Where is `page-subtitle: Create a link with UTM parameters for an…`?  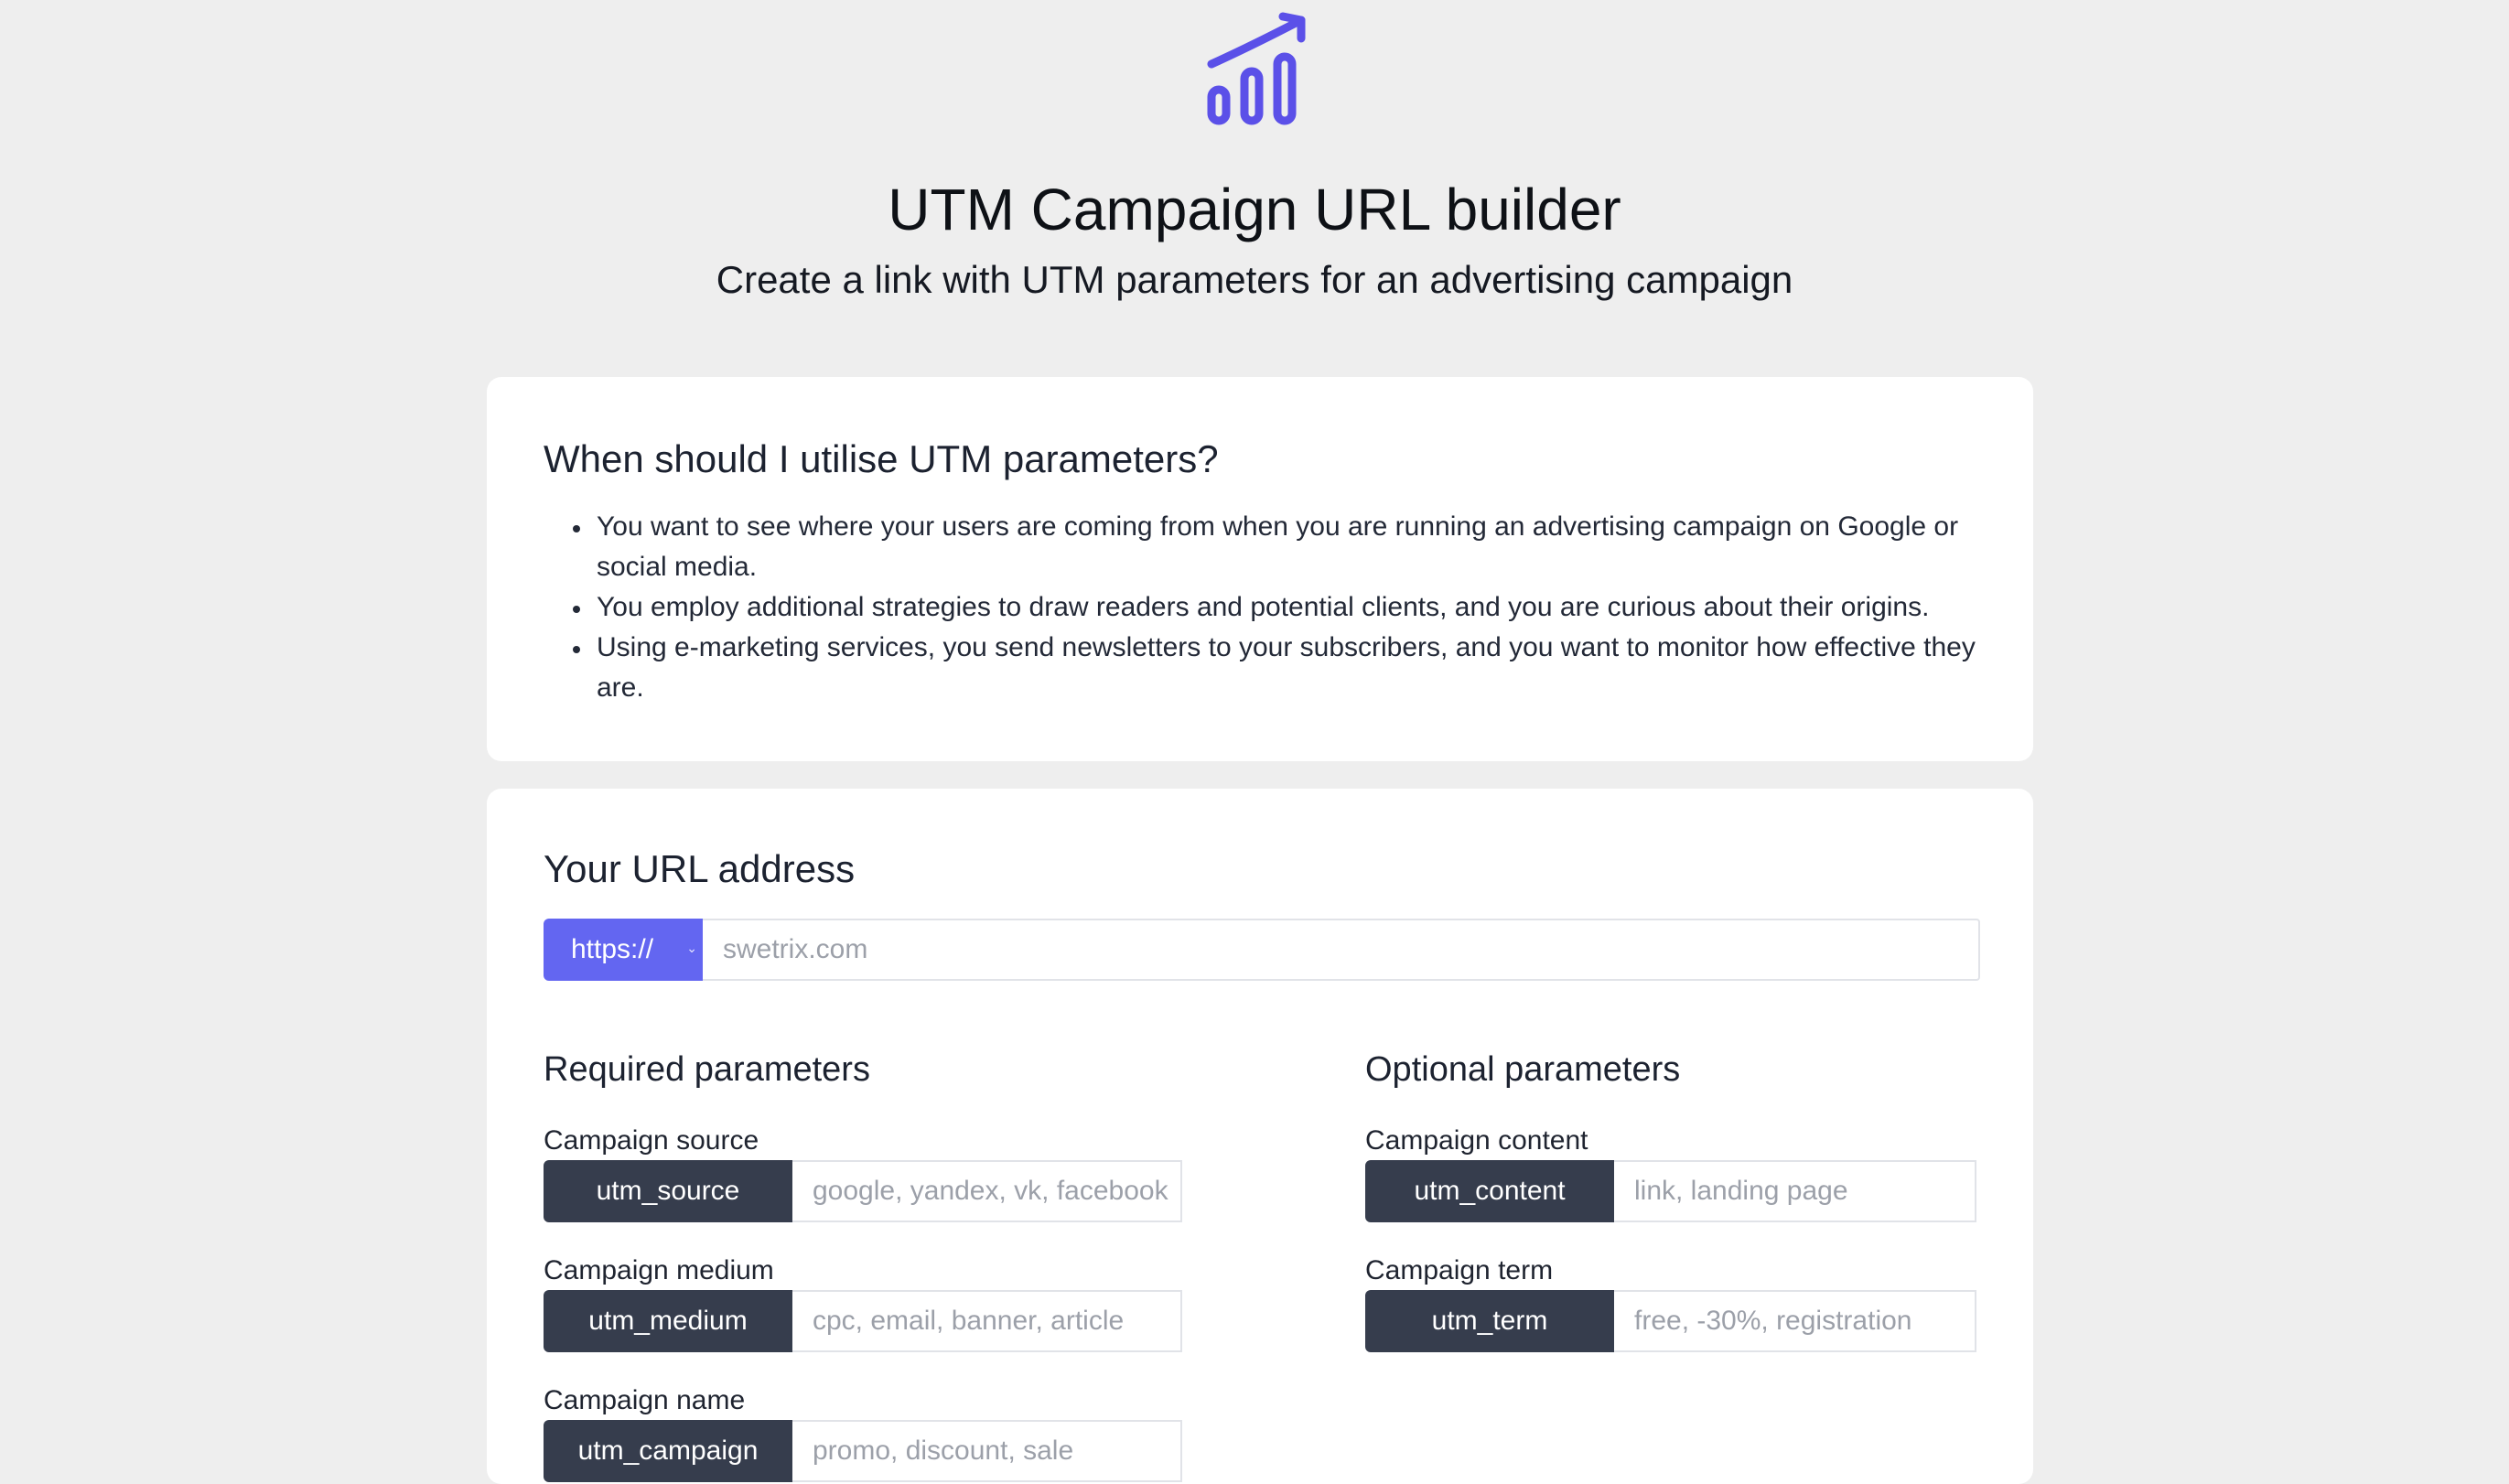
page-subtitle: Create a link with UTM parameters for an… is located at coordinates (1254, 279).